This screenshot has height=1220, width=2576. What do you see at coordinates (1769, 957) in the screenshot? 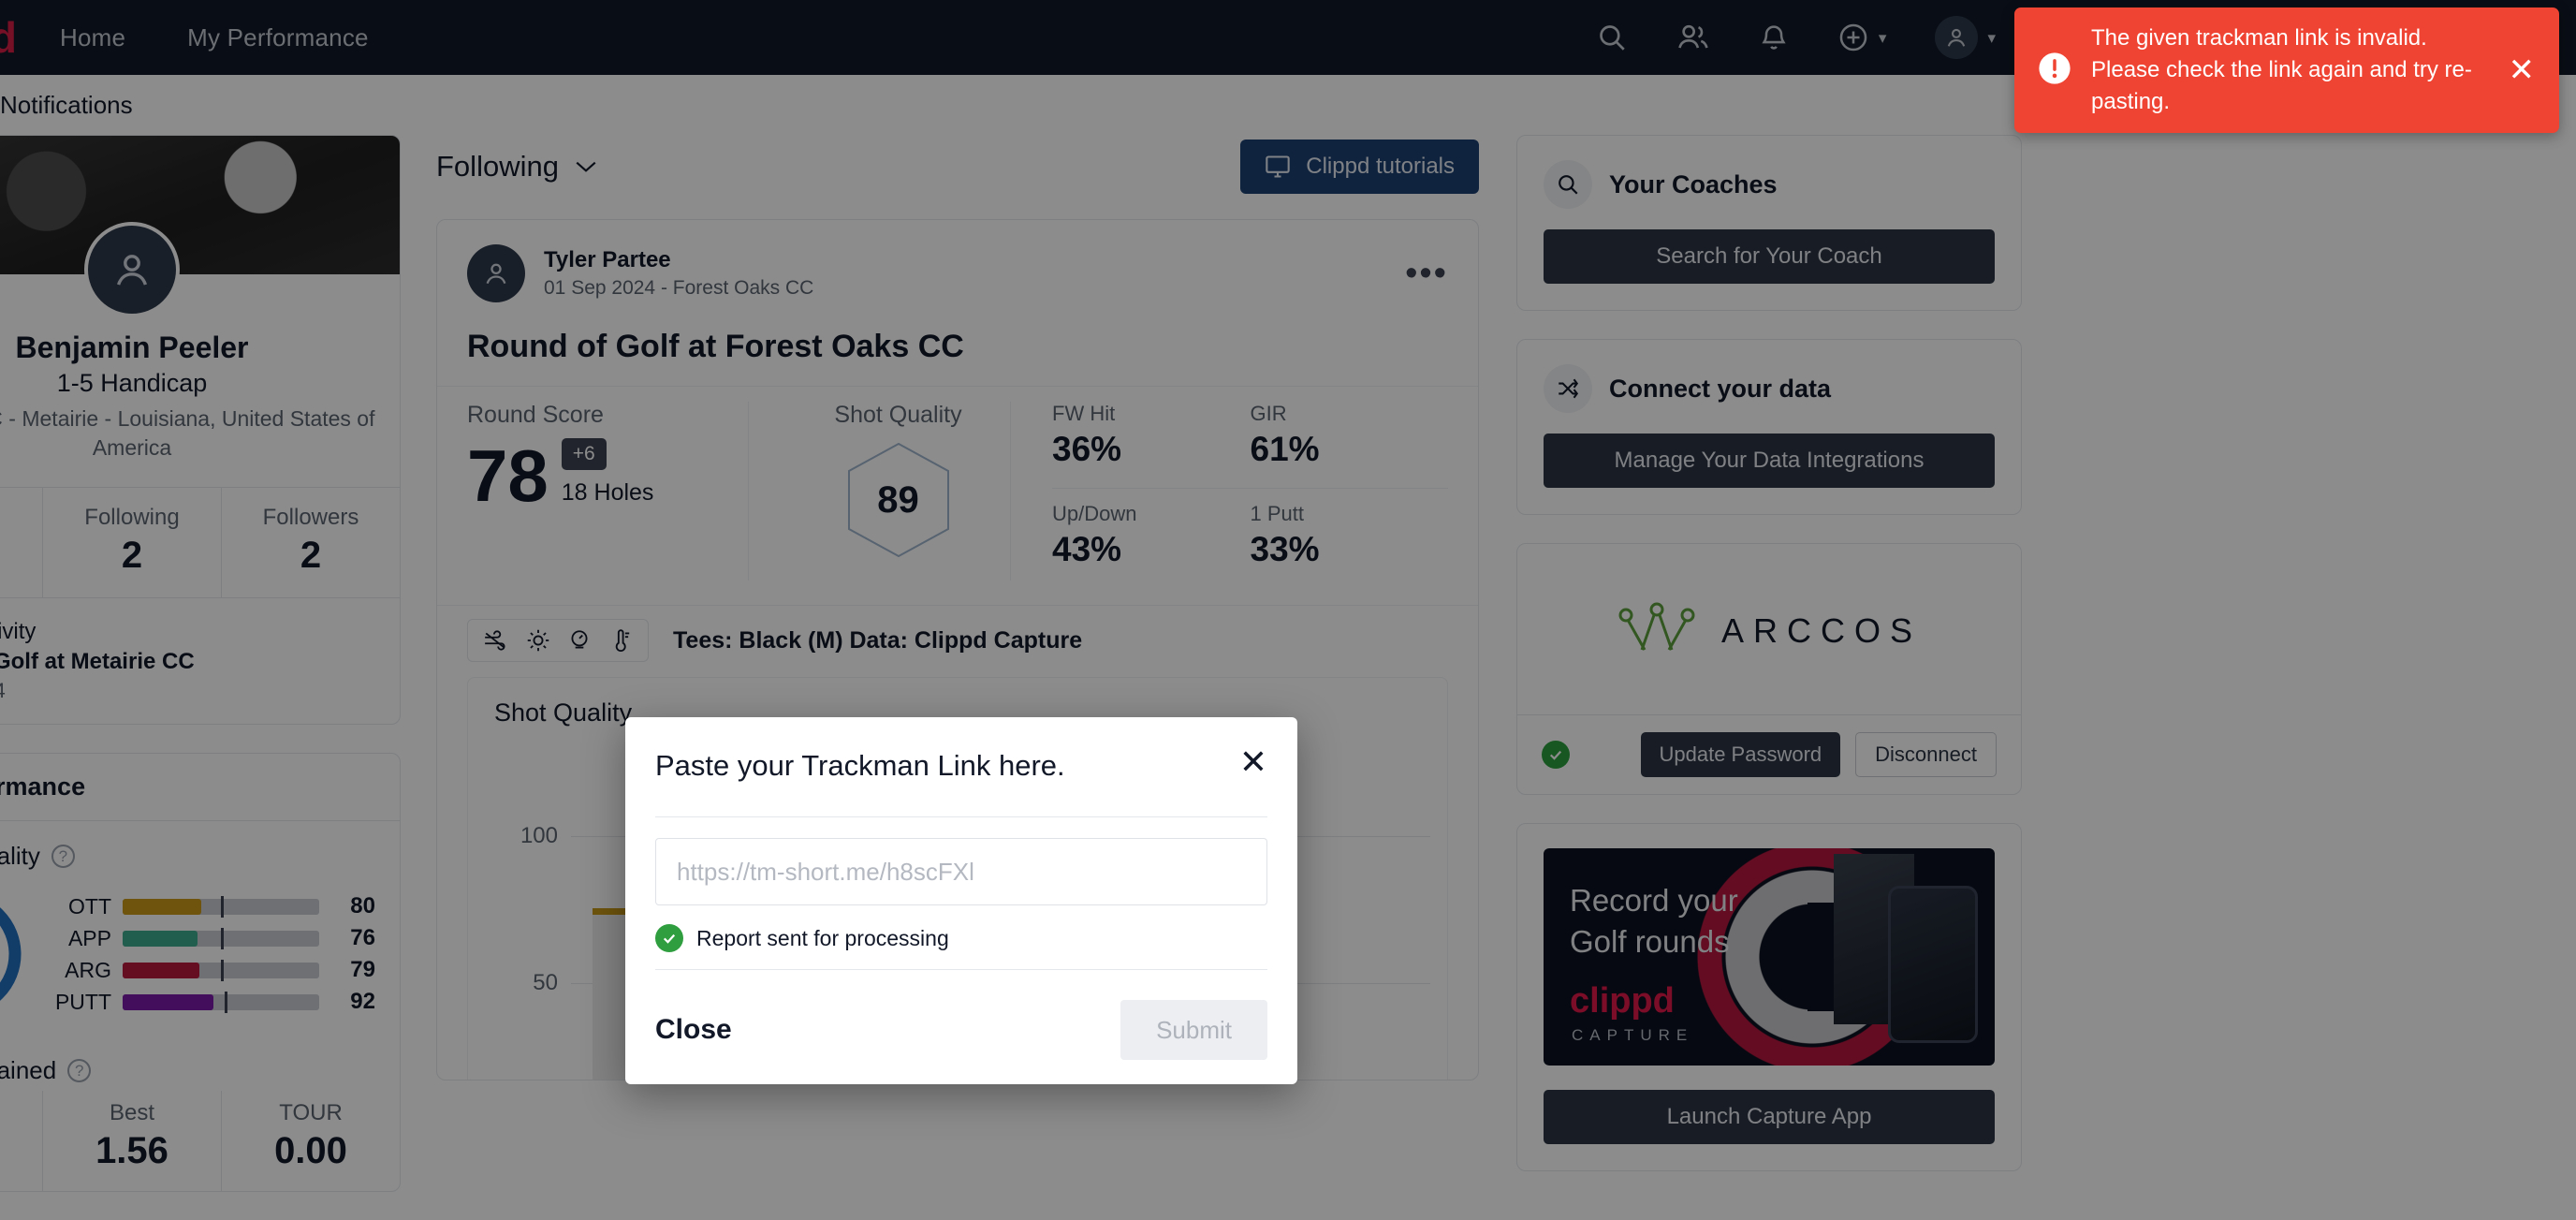
I see `promo-banner: Record your Golf rounds clippd CAPTURE` at bounding box center [1769, 957].